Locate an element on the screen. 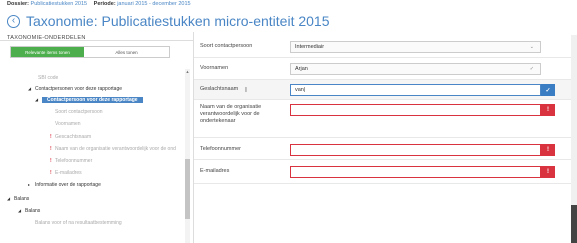 This screenshot has width=577, height=243. field-label: Voornamen is located at coordinates (214, 68).